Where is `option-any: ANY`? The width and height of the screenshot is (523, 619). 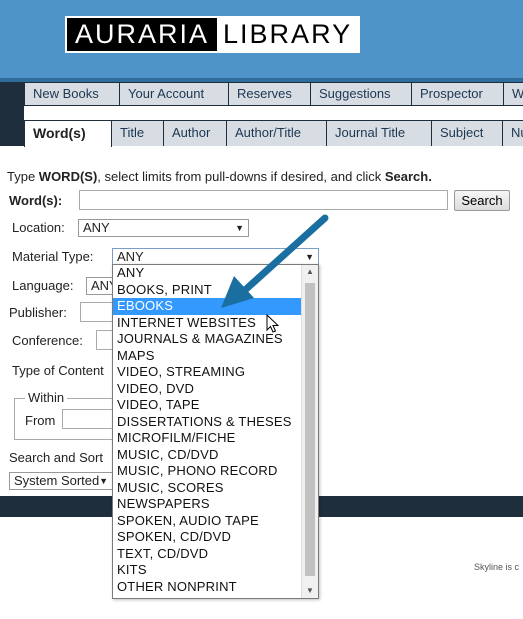 option-any: ANY is located at coordinates (215, 273).